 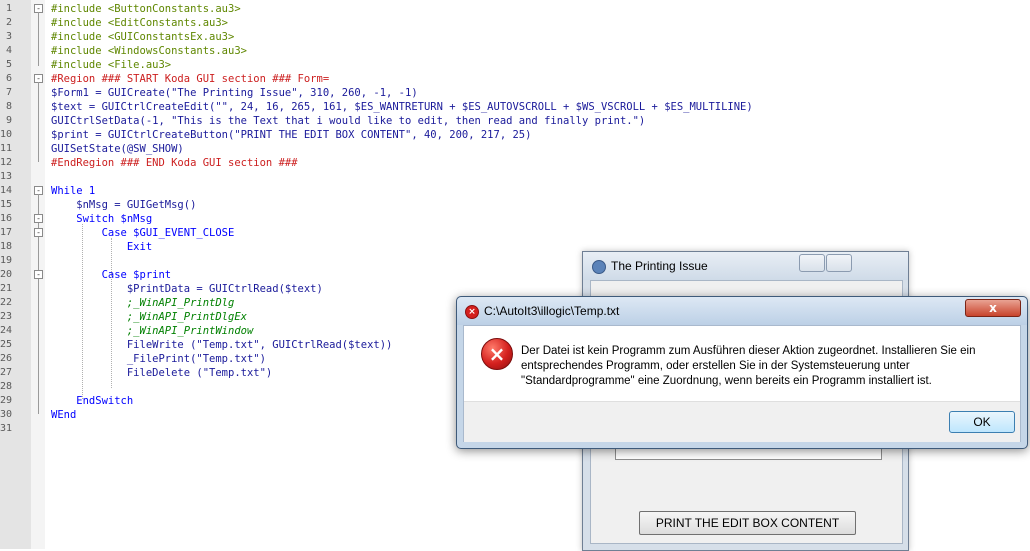 What do you see at coordinates (6, 204) in the screenshot?
I see `line-number: 15` at bounding box center [6, 204].